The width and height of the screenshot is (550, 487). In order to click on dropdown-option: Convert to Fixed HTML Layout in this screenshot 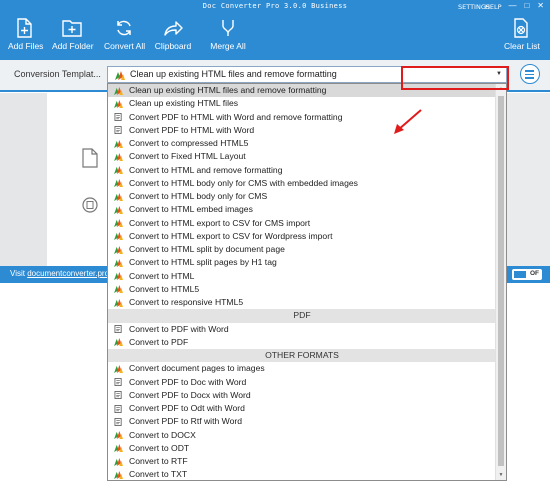, I will do `click(302, 156)`.